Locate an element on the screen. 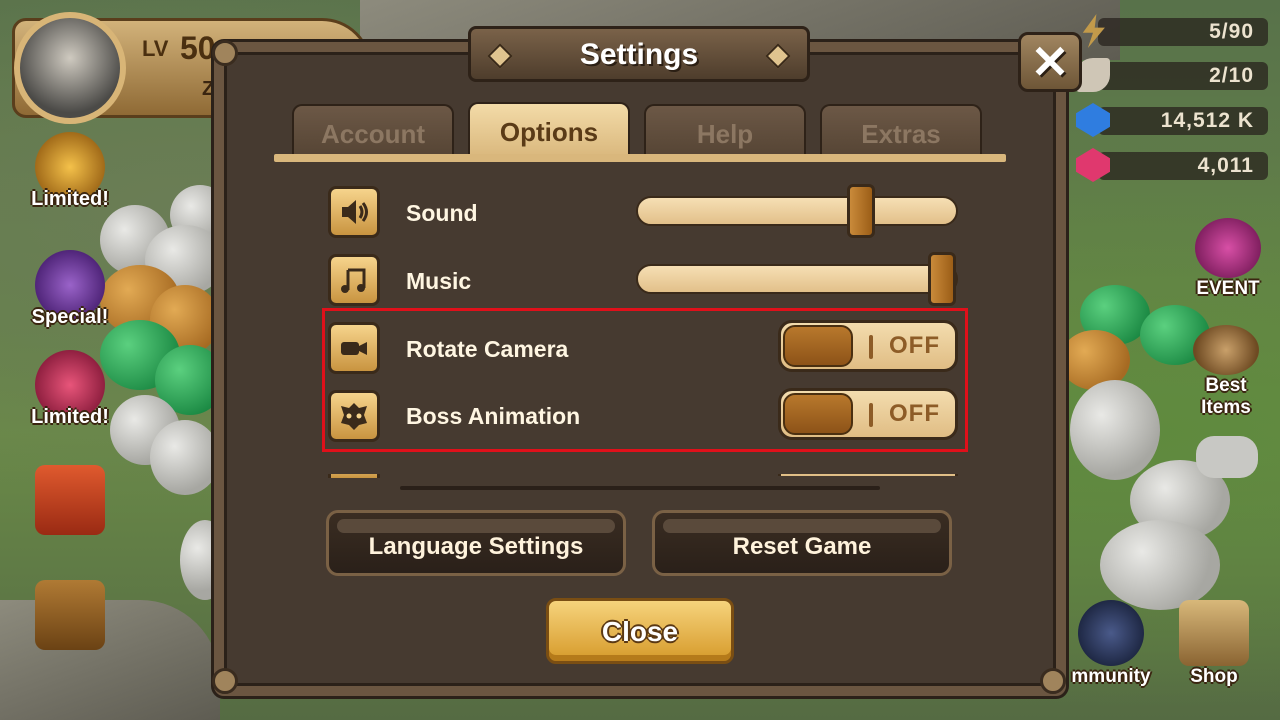 The image size is (1280, 720). shop-label: Shop is located at coordinates (1214, 676).